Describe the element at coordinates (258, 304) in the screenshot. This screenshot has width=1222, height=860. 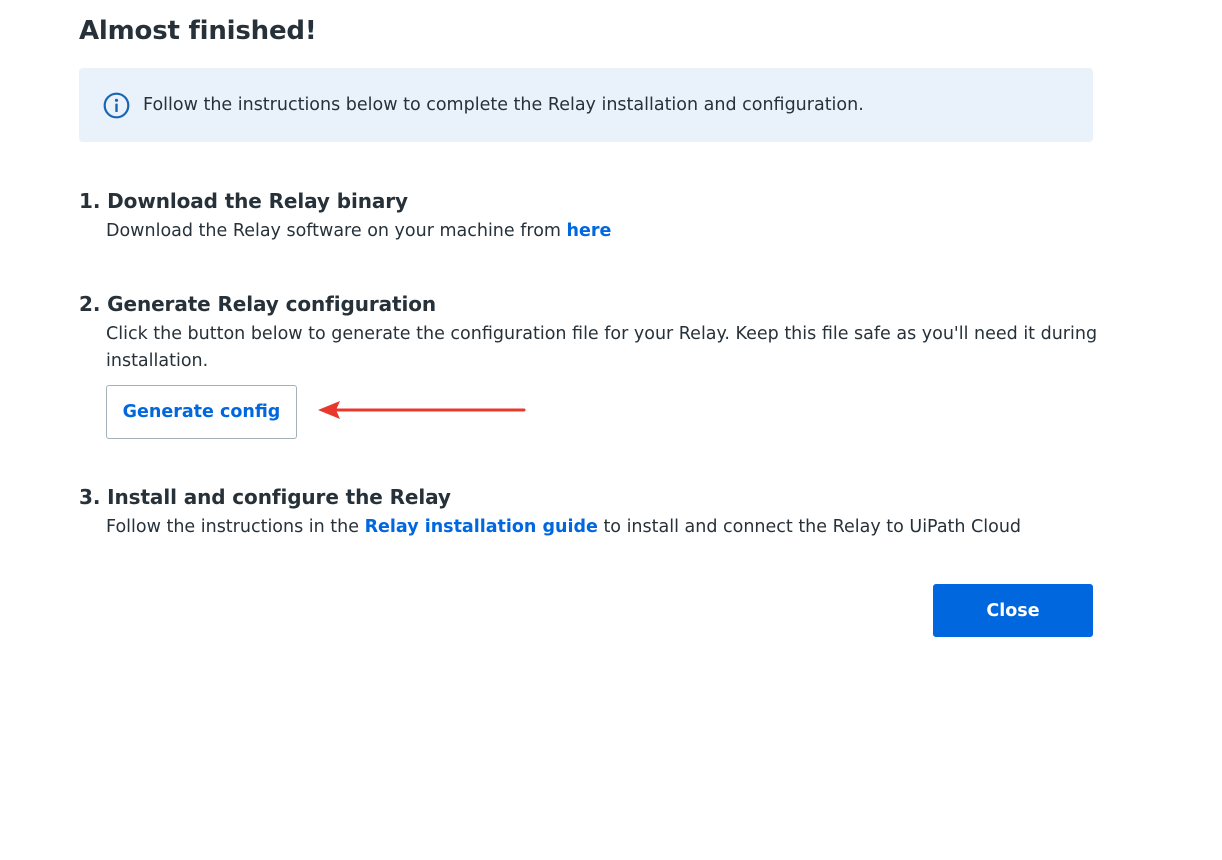
I see `step-2-heading: 2. Generate Relay configuration` at that location.